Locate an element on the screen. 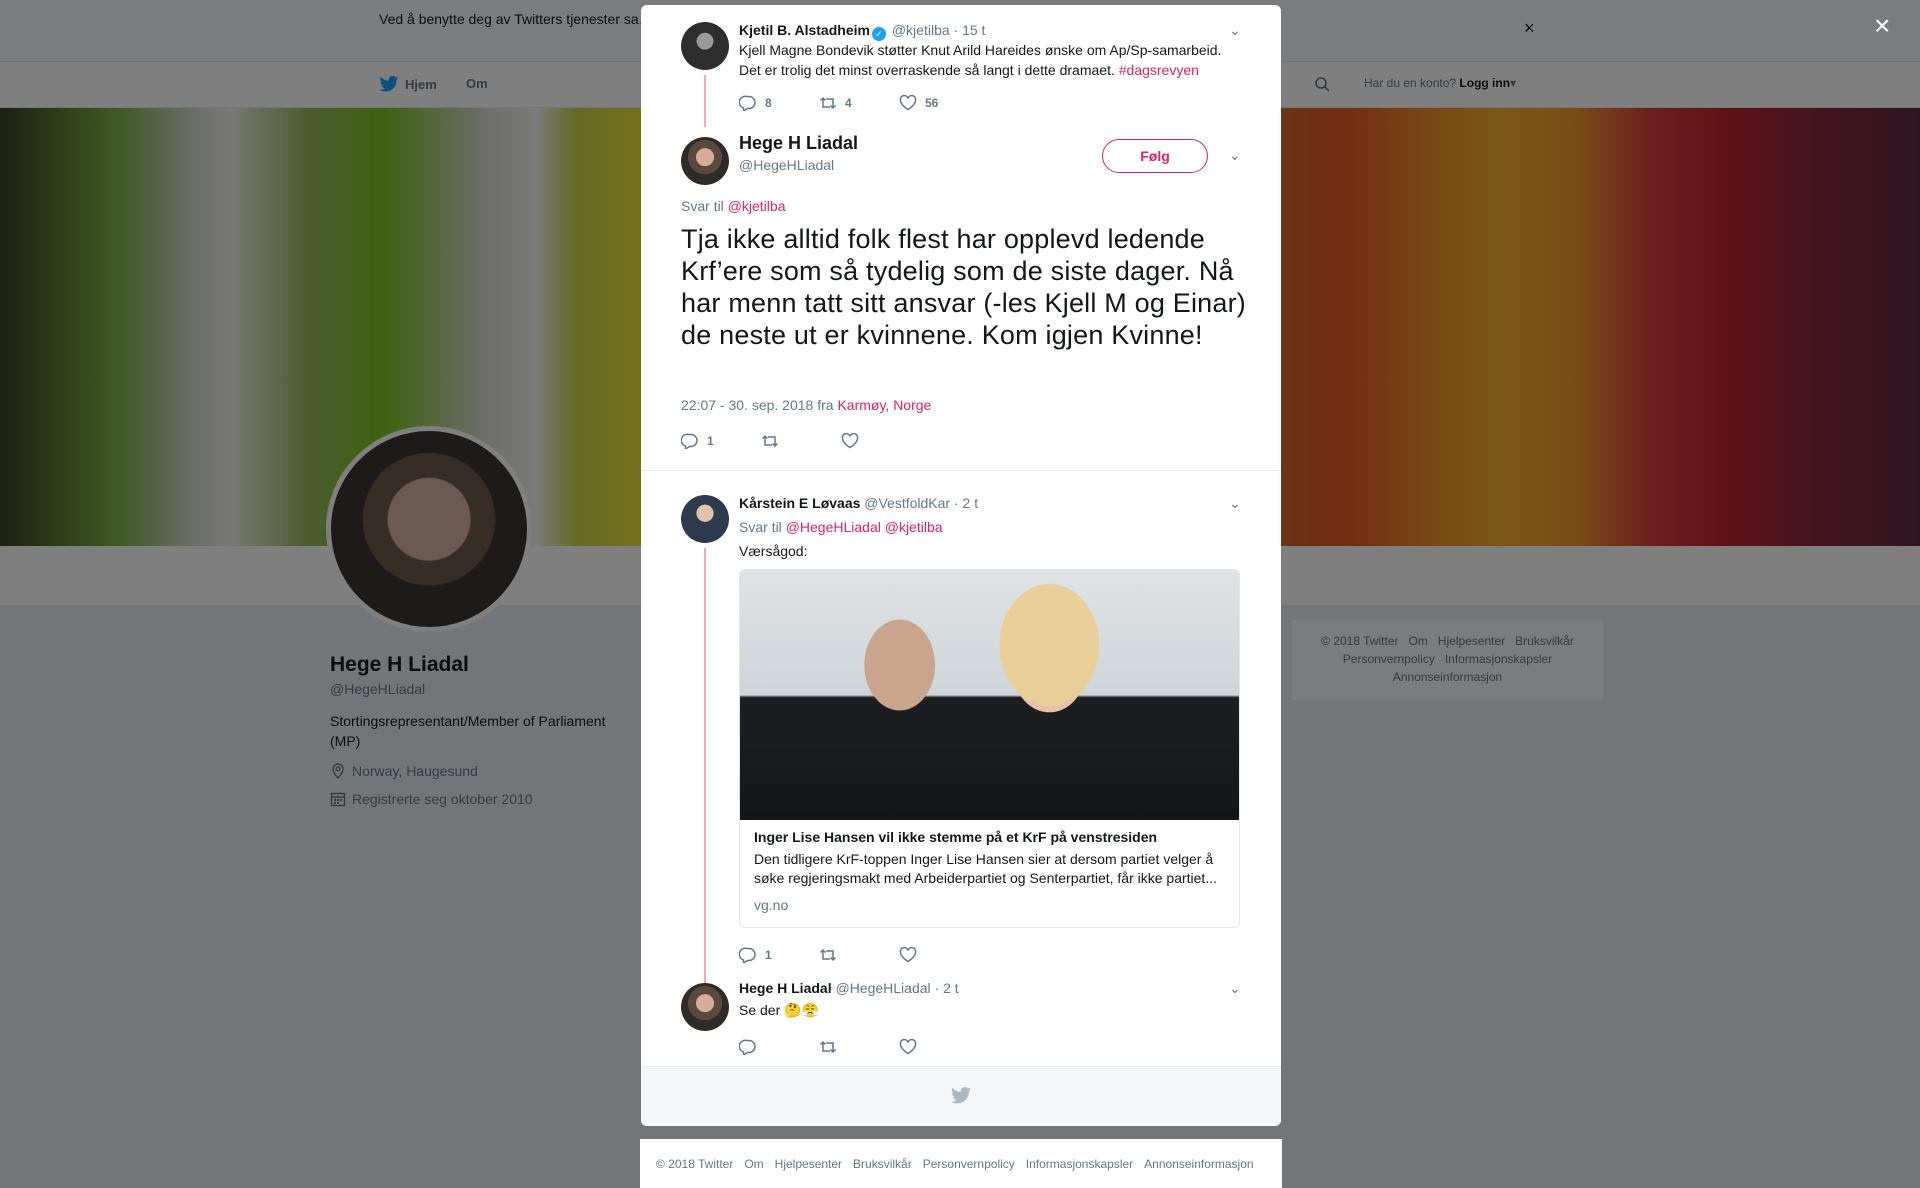  retweet-button: 4 is located at coordinates (859, 103).